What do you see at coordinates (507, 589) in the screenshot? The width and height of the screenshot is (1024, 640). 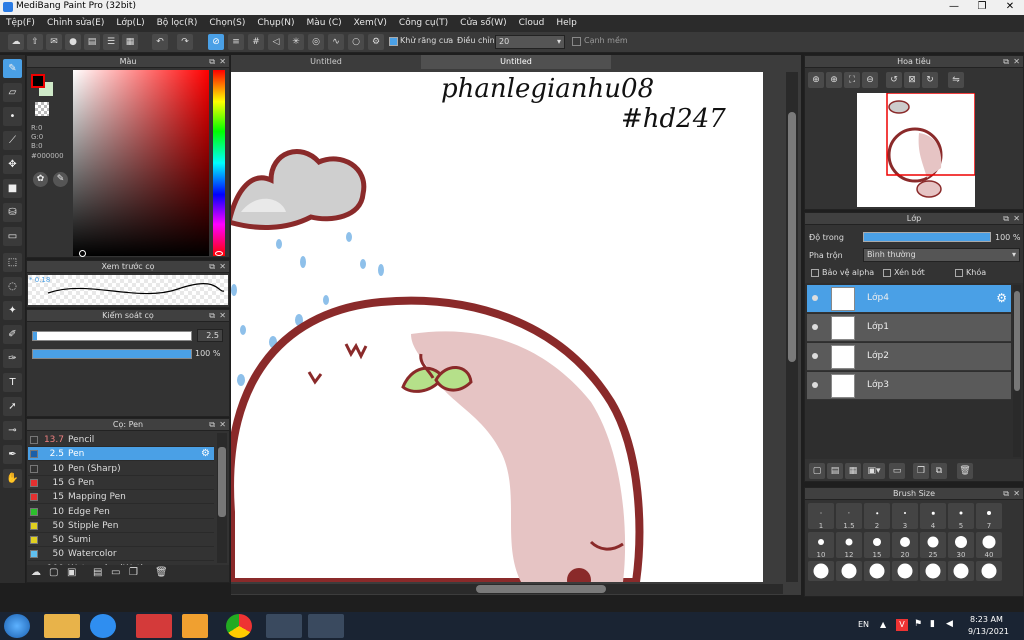 I see `canvas-horizontal-scrollbar` at bounding box center [507, 589].